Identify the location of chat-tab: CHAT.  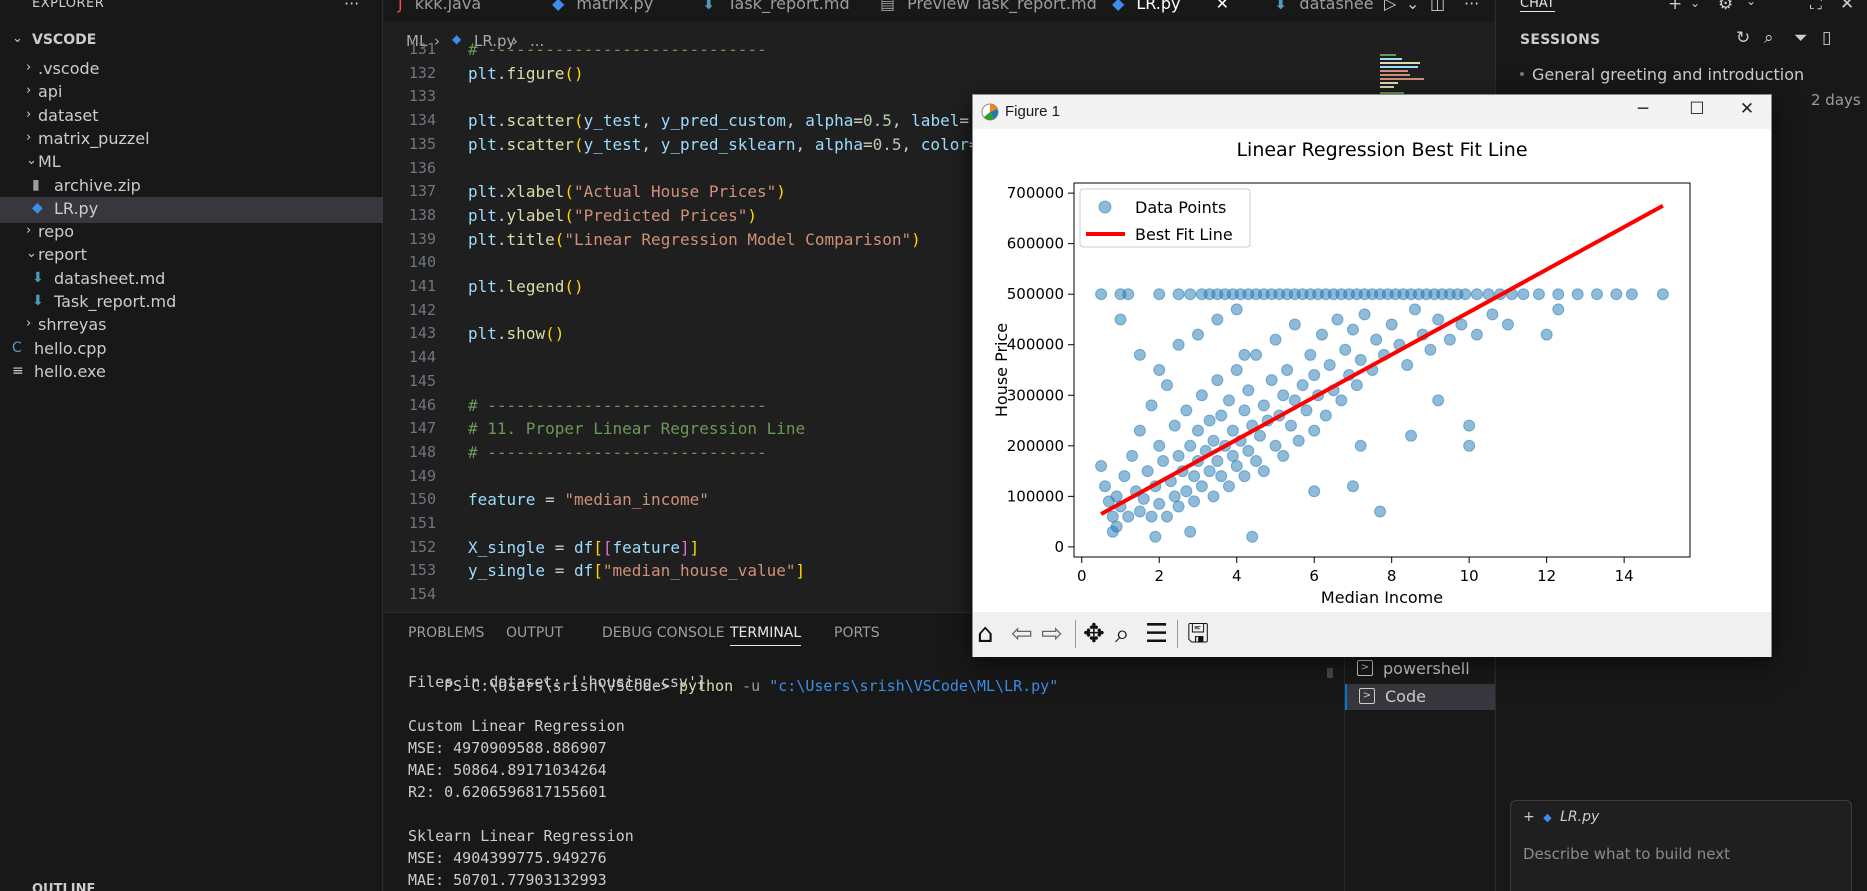
(1537, 6).